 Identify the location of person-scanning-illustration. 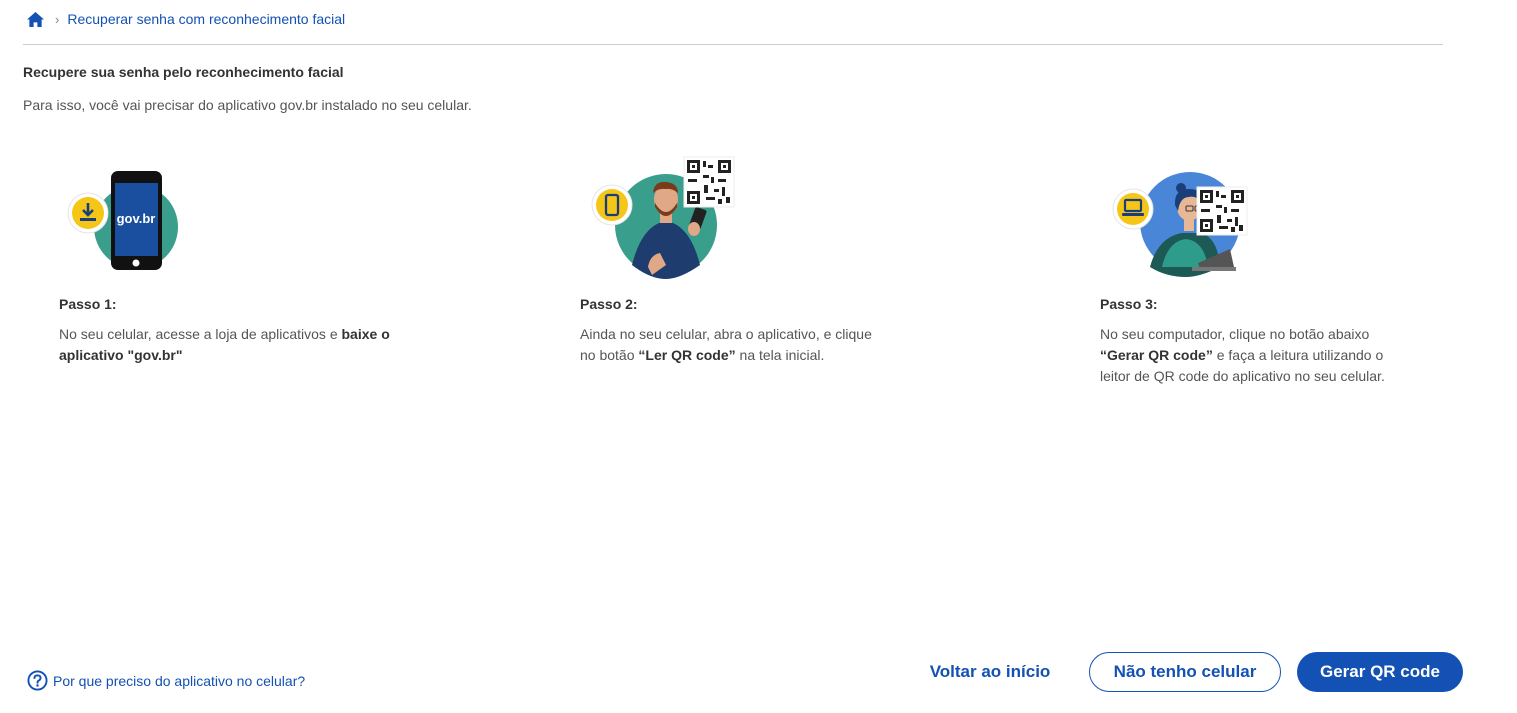
(663, 217).